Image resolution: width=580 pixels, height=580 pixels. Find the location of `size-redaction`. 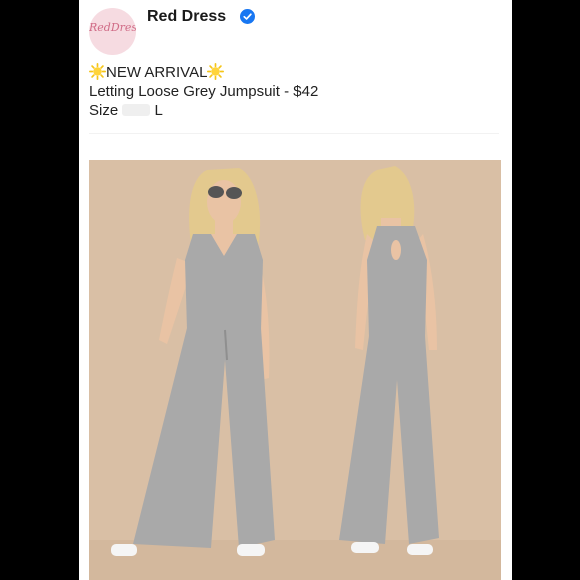

size-redaction is located at coordinates (136, 110).